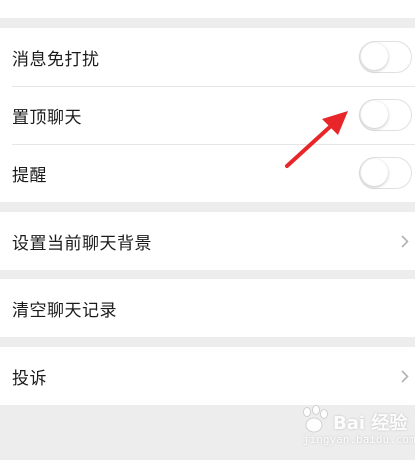 Image resolution: width=415 pixels, height=460 pixels. Describe the element at coordinates (316, 139) in the screenshot. I see `red-arrow-annotation` at that location.